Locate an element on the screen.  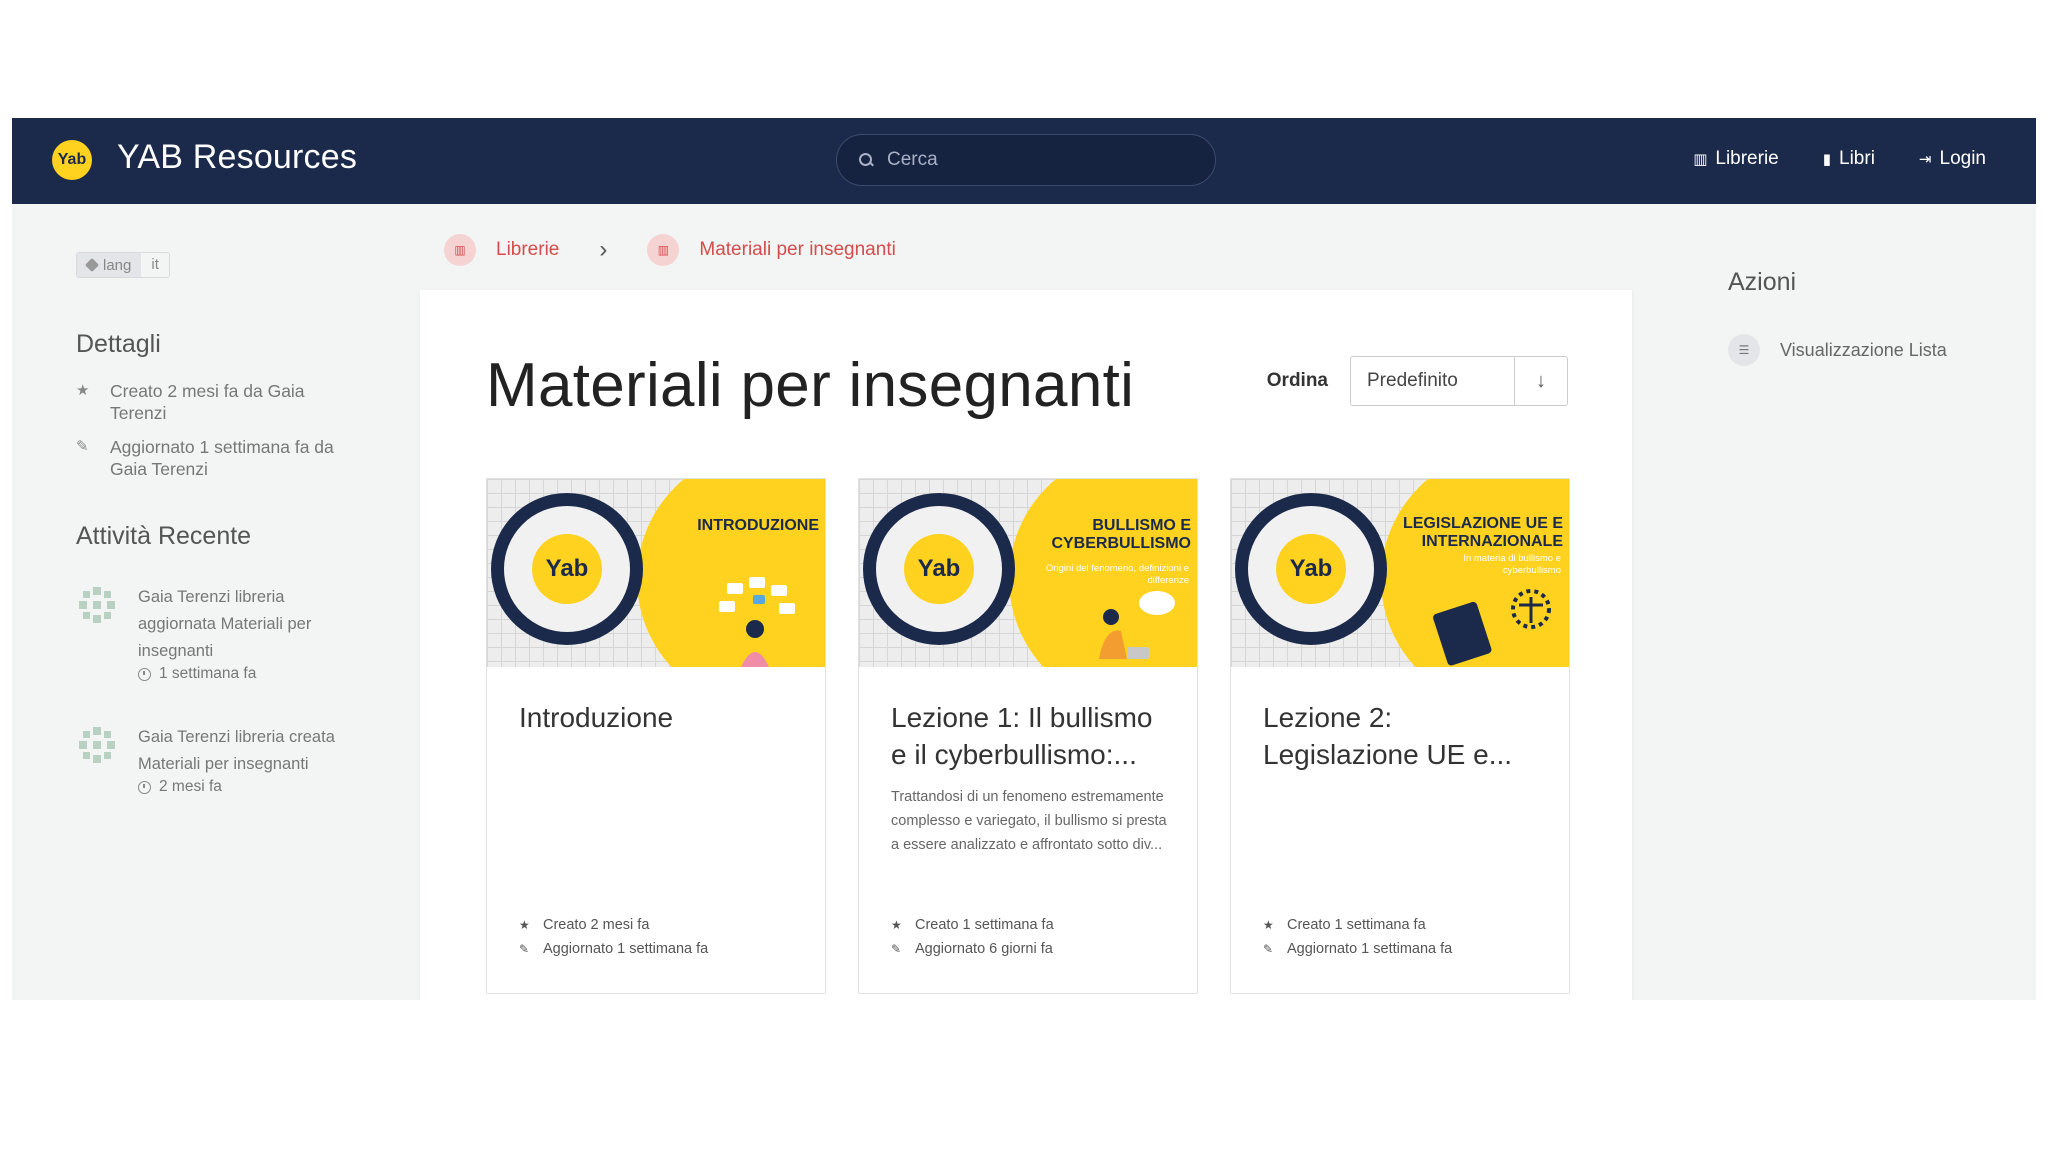
book-created-text: Creato 2 mesi fa is located at coordinates (596, 925).